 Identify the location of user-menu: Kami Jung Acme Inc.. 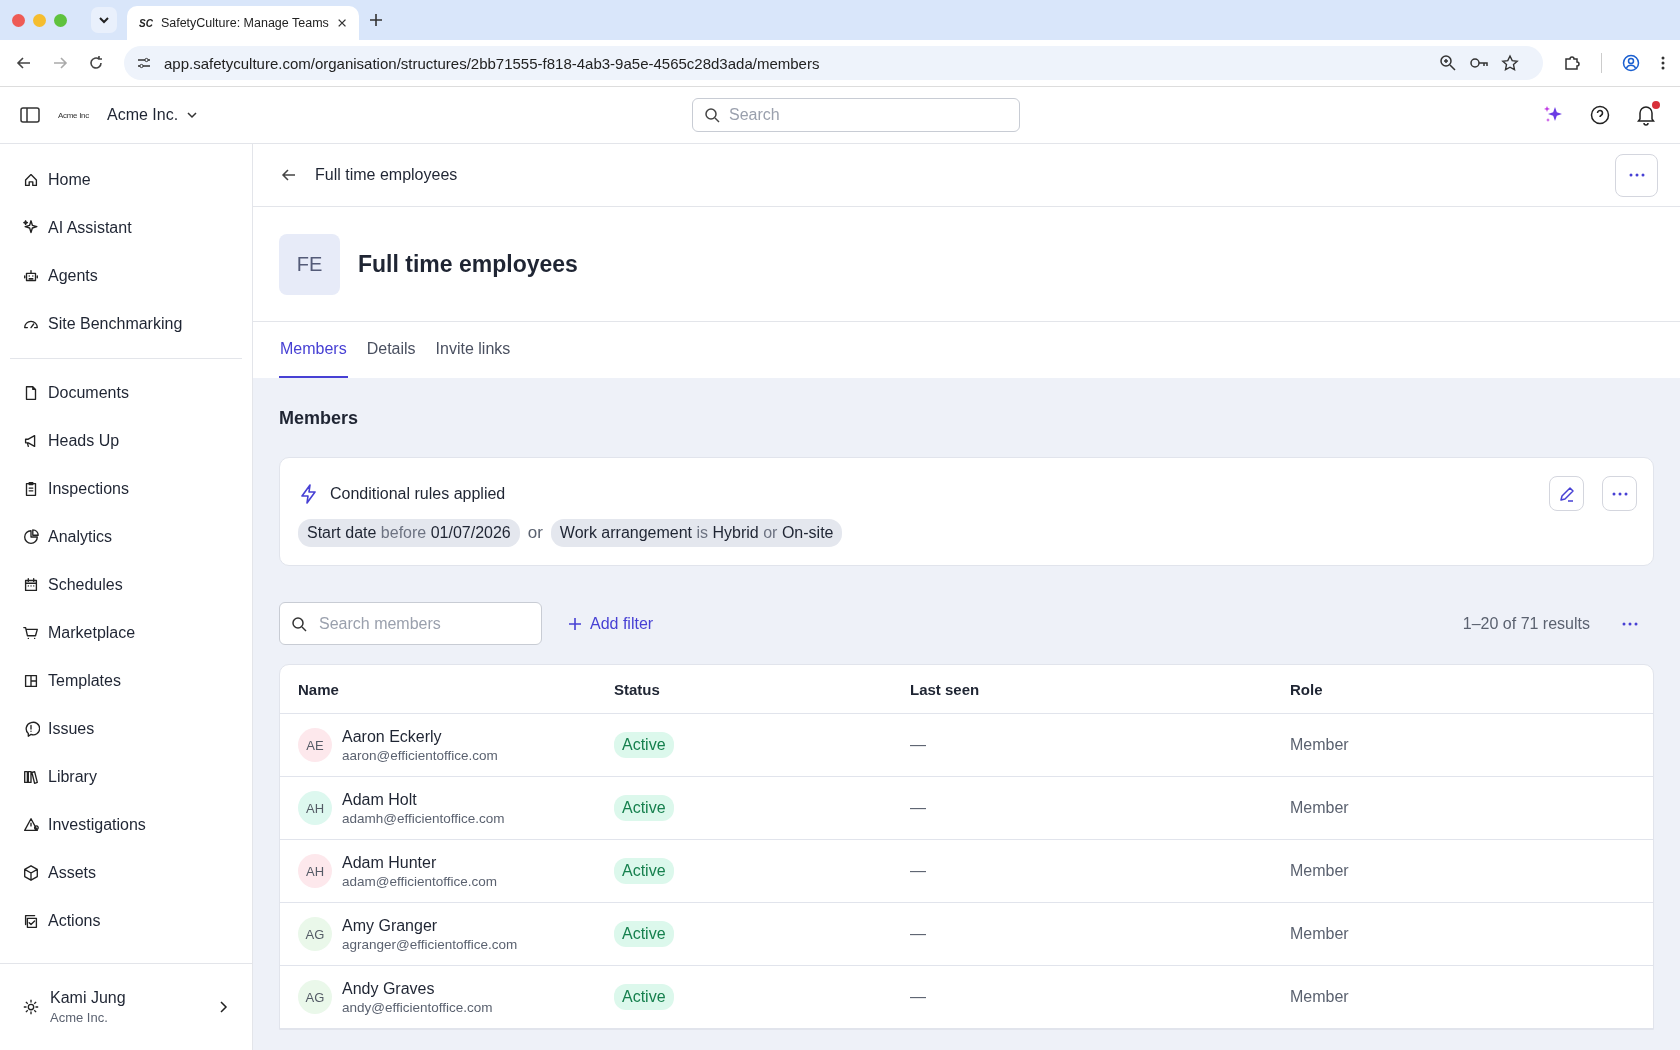
(126, 1006).